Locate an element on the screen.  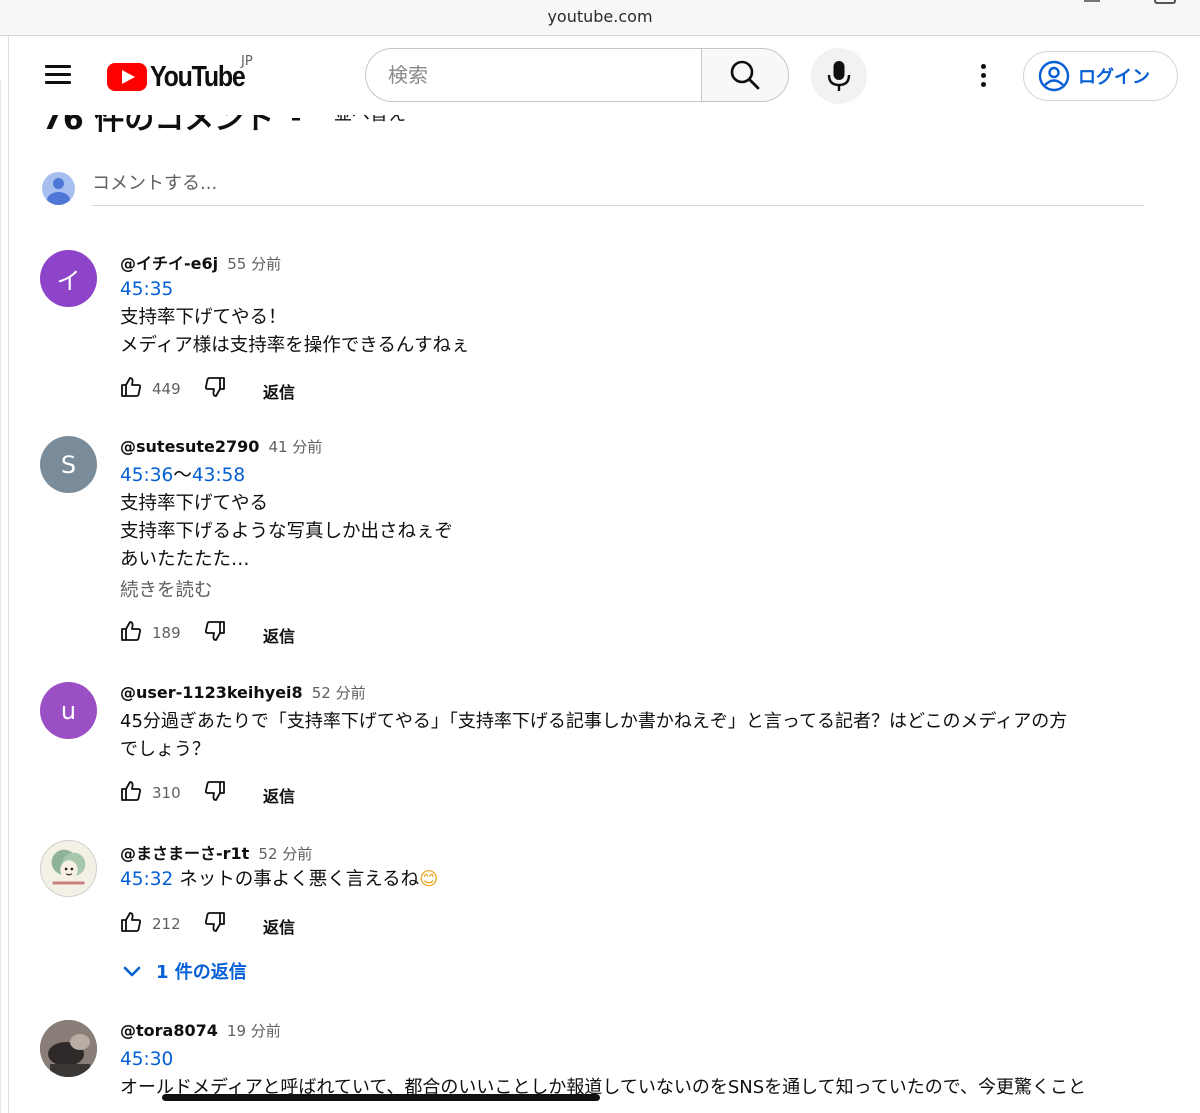
video-timestamp-link: 45:35 is located at coordinates (146, 289).